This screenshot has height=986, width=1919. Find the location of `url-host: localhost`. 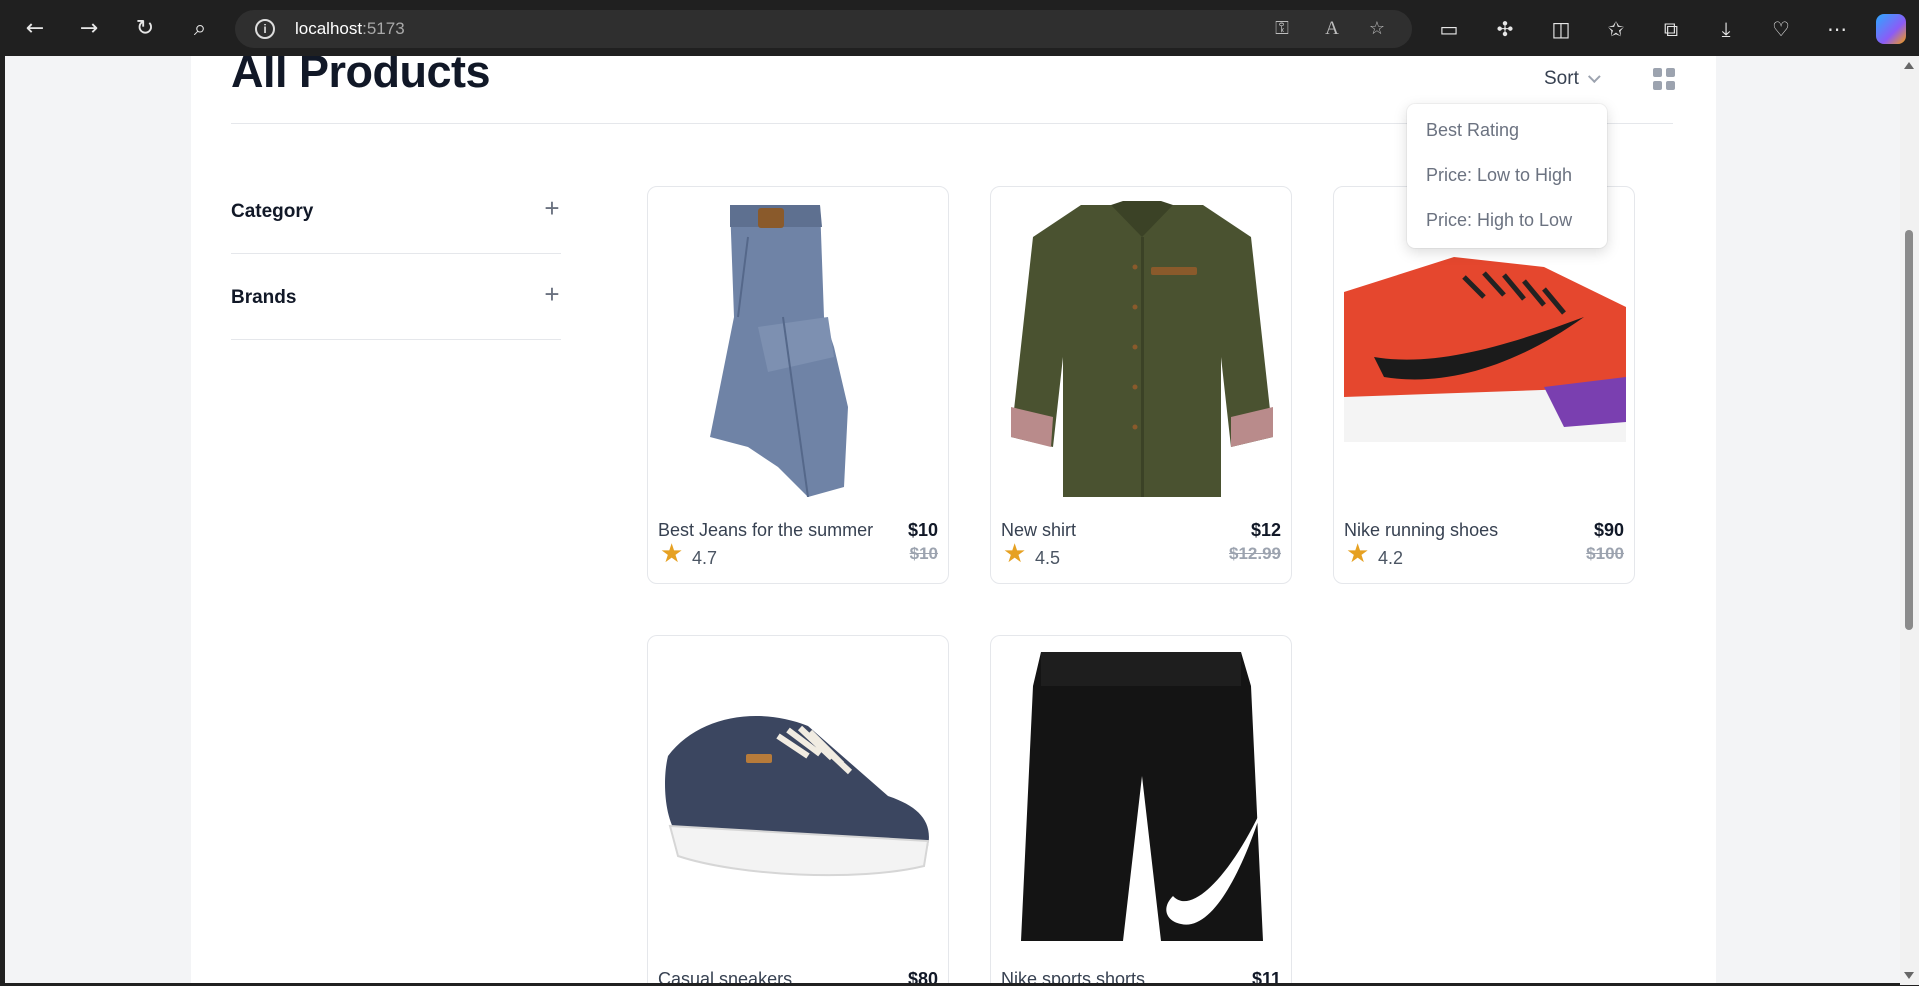

url-host: localhost is located at coordinates (329, 28).